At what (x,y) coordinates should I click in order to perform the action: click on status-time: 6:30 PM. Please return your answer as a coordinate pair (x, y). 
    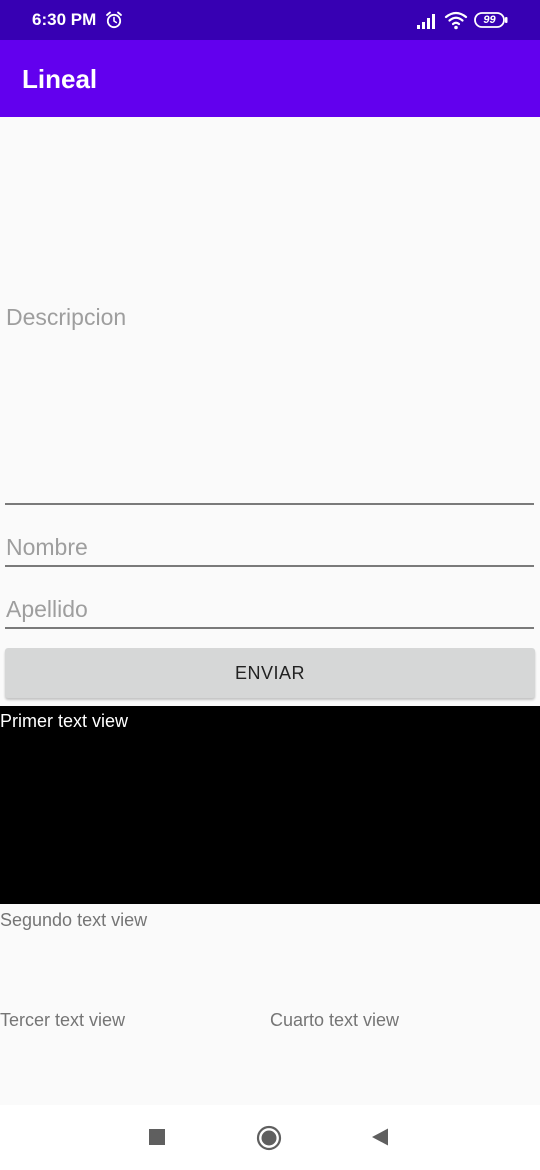
    Looking at the image, I should click on (64, 19).